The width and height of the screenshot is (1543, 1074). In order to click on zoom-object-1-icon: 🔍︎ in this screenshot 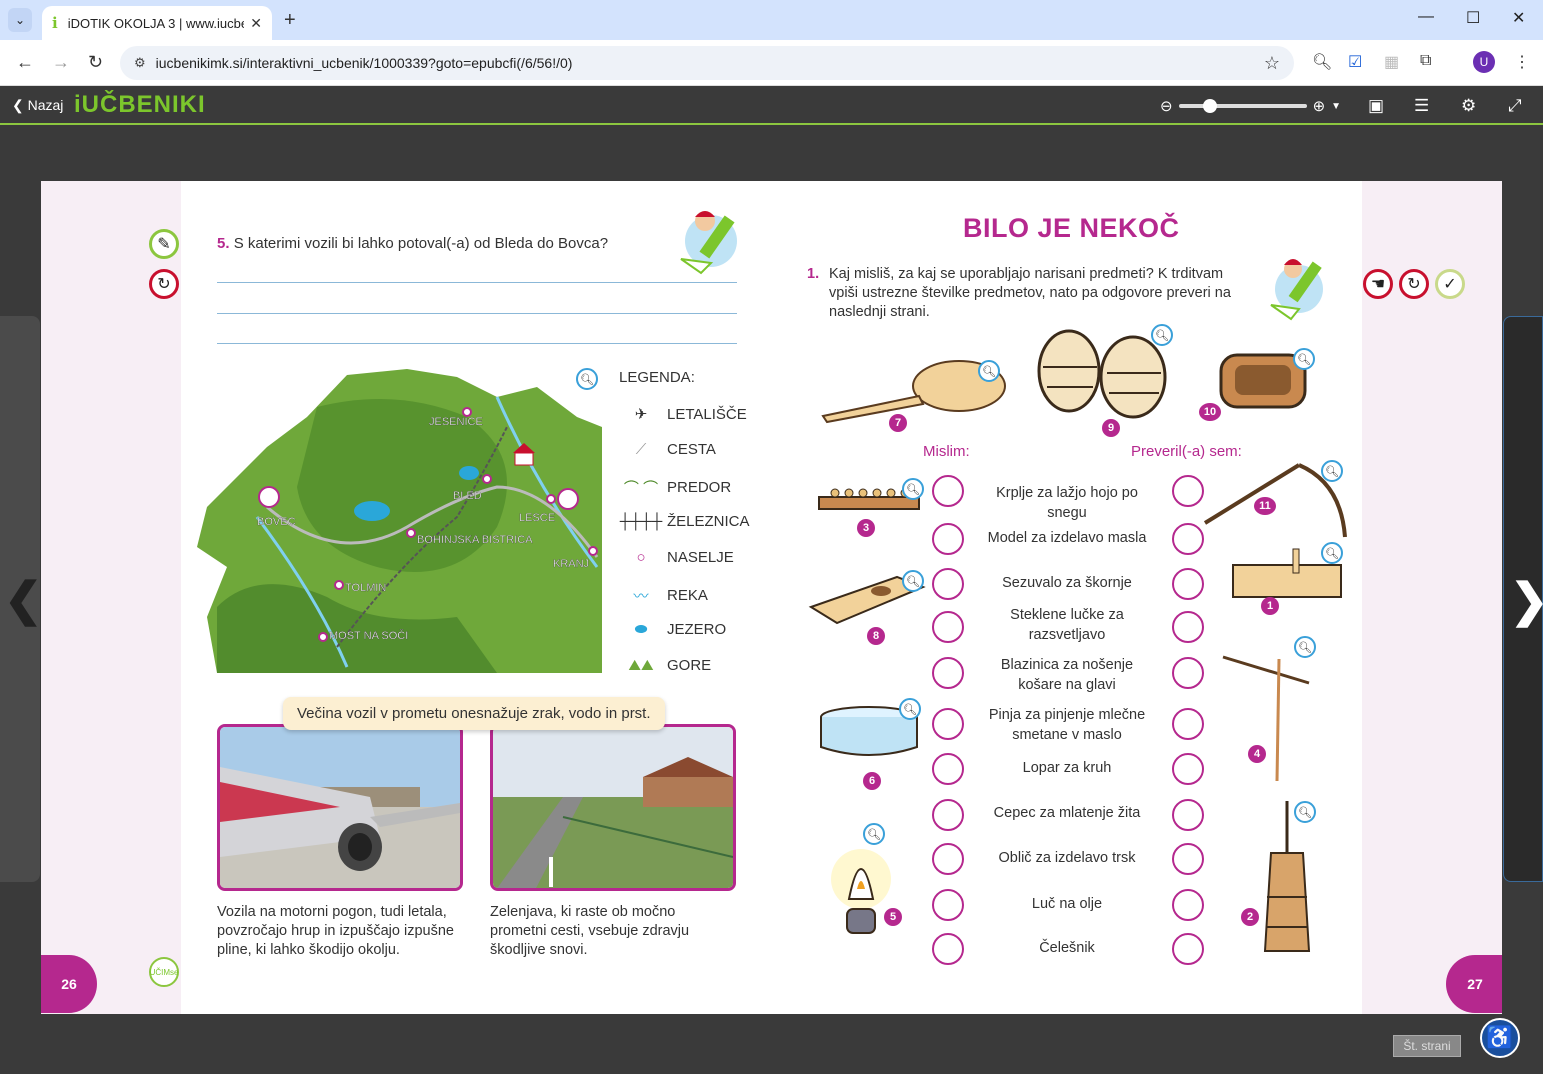, I will do `click(1332, 553)`.